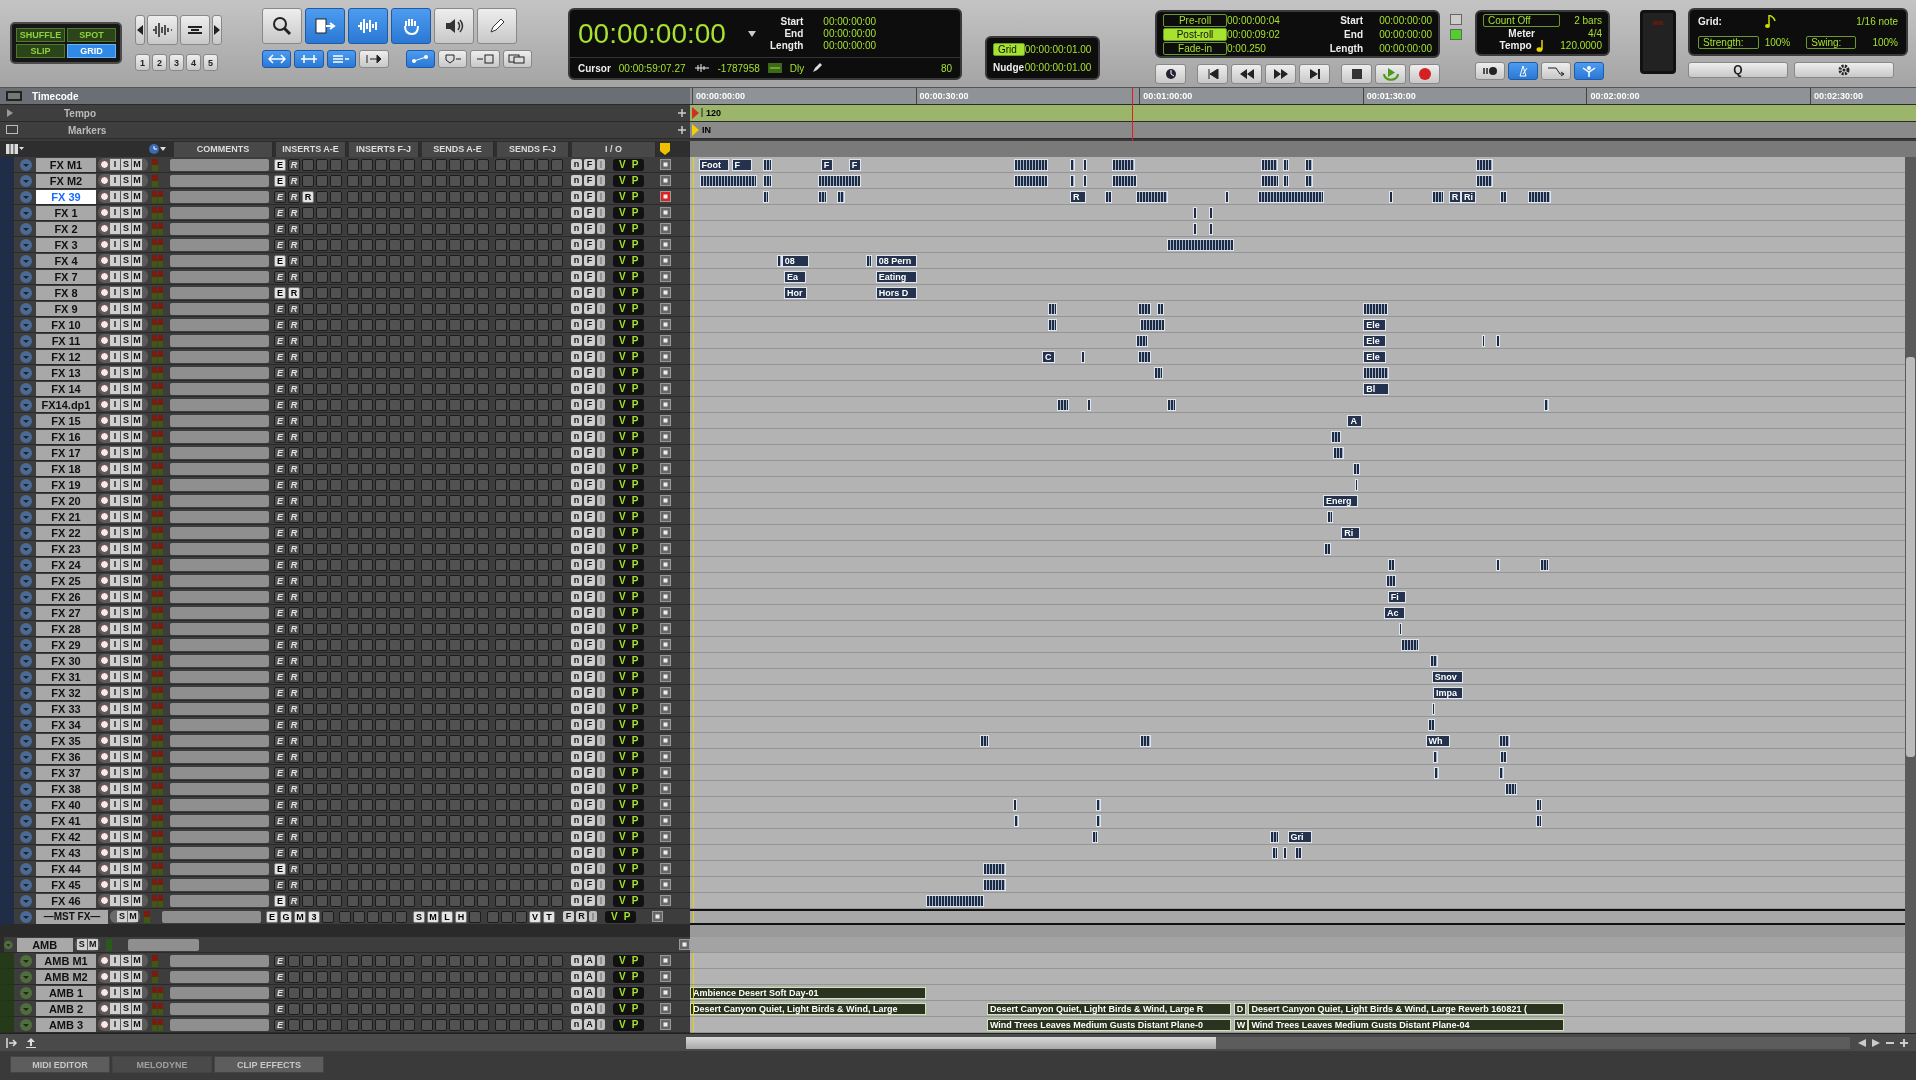 Image resolution: width=1916 pixels, height=1080 pixels. I want to click on track-lane: Snov, so click(1297, 677).